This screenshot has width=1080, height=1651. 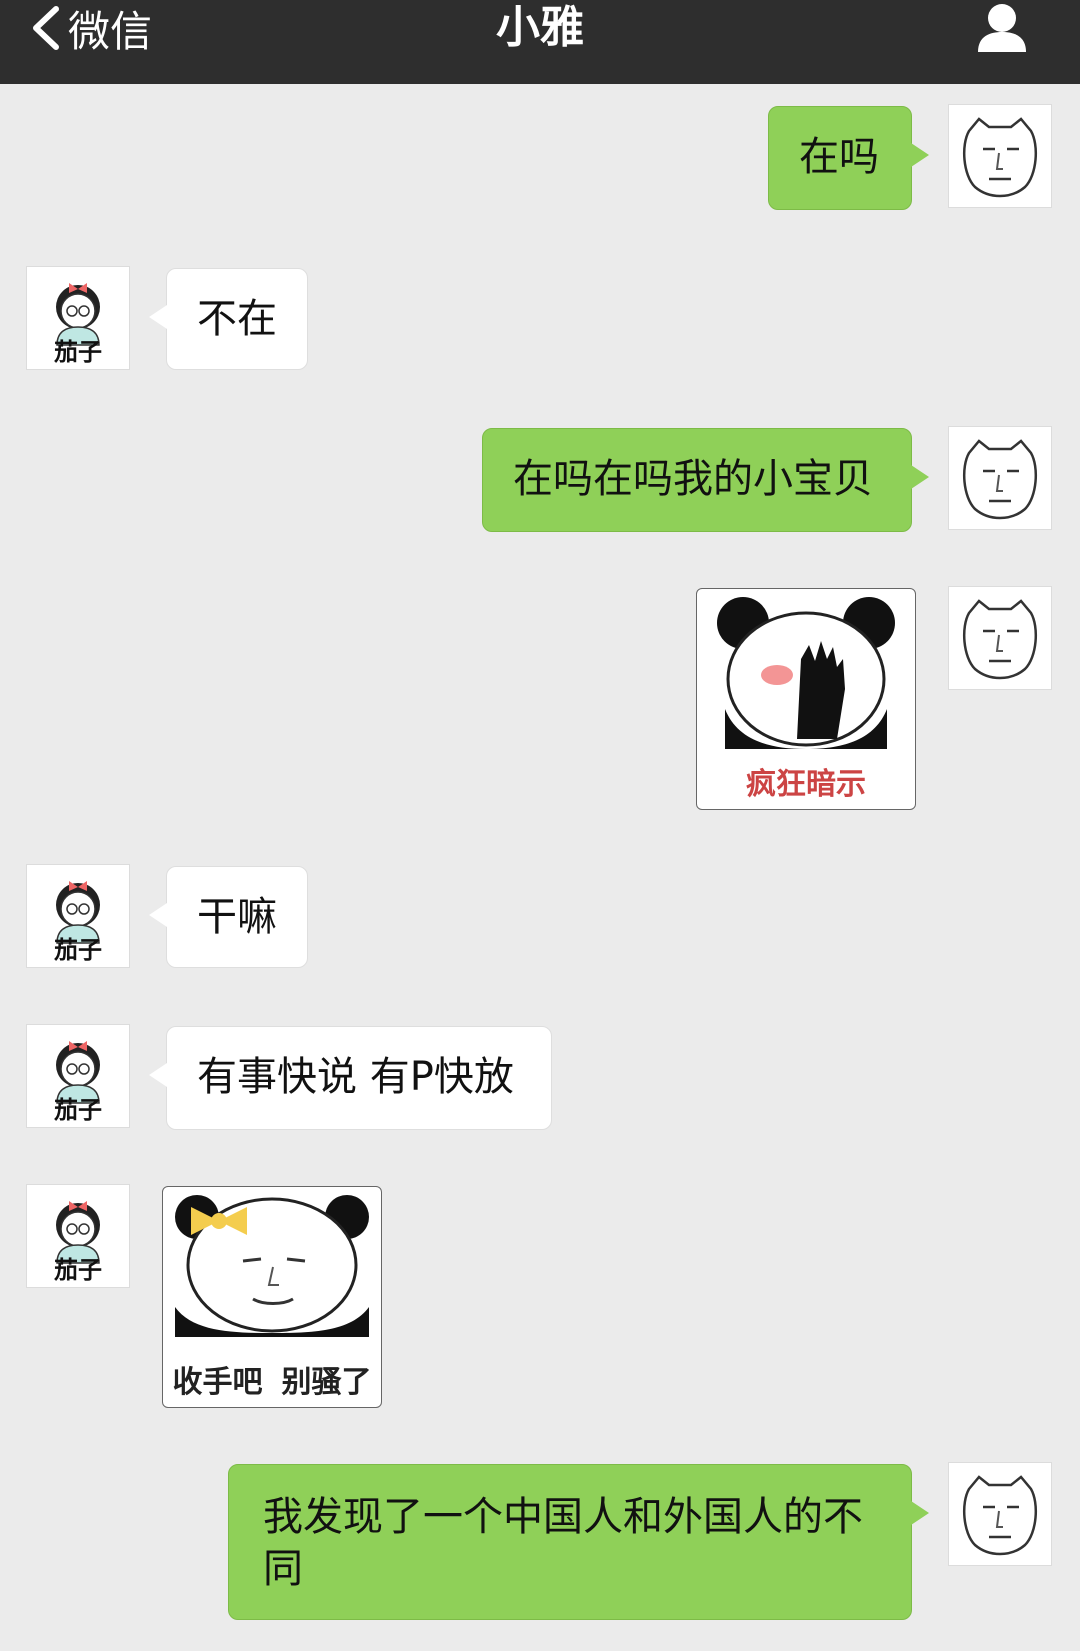 What do you see at coordinates (237, 319) in the screenshot?
I see `message-text: 不在` at bounding box center [237, 319].